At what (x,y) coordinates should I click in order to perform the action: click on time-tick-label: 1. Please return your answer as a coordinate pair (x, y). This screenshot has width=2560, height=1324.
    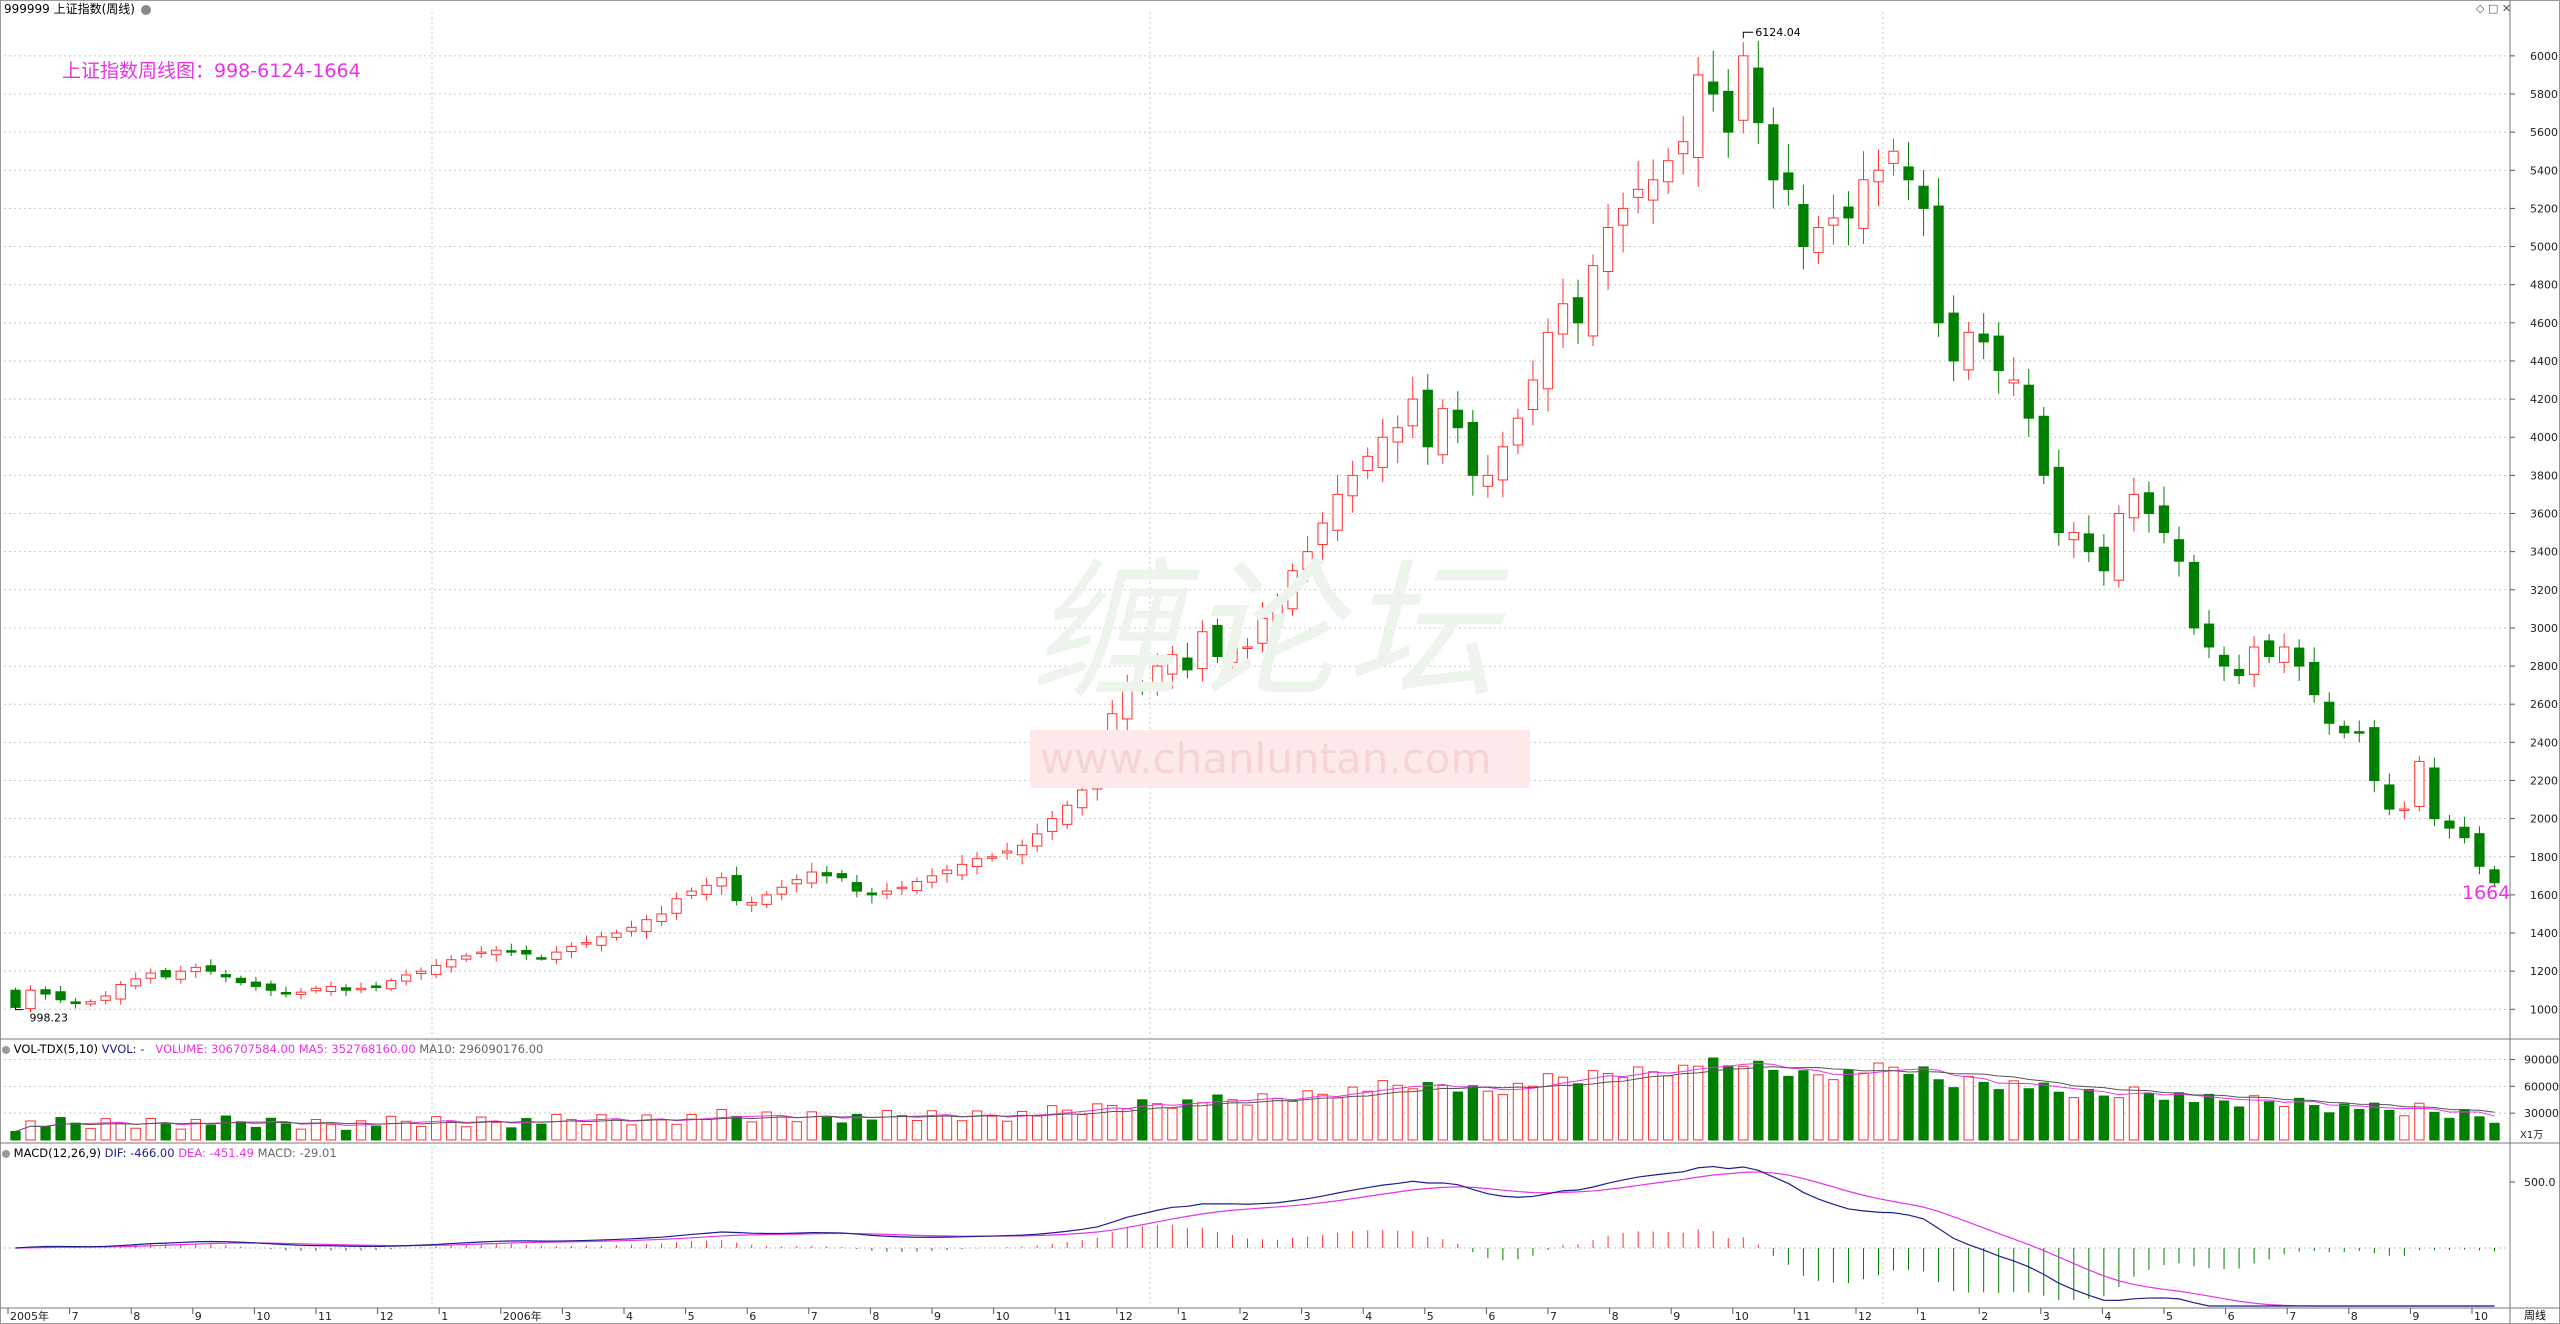
    Looking at the image, I should click on (444, 1316).